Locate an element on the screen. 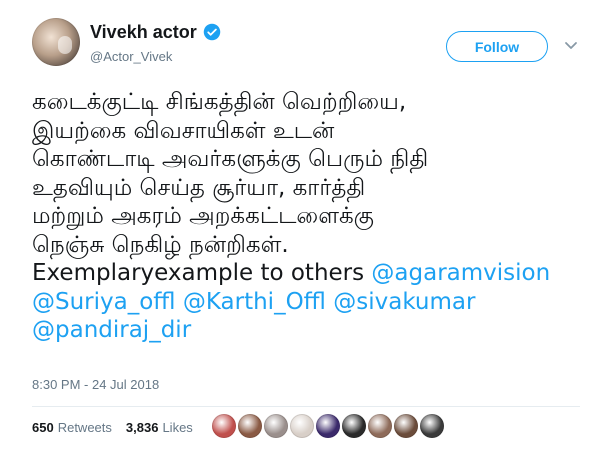  mention-link: @Karthi_Offl is located at coordinates (254, 302).